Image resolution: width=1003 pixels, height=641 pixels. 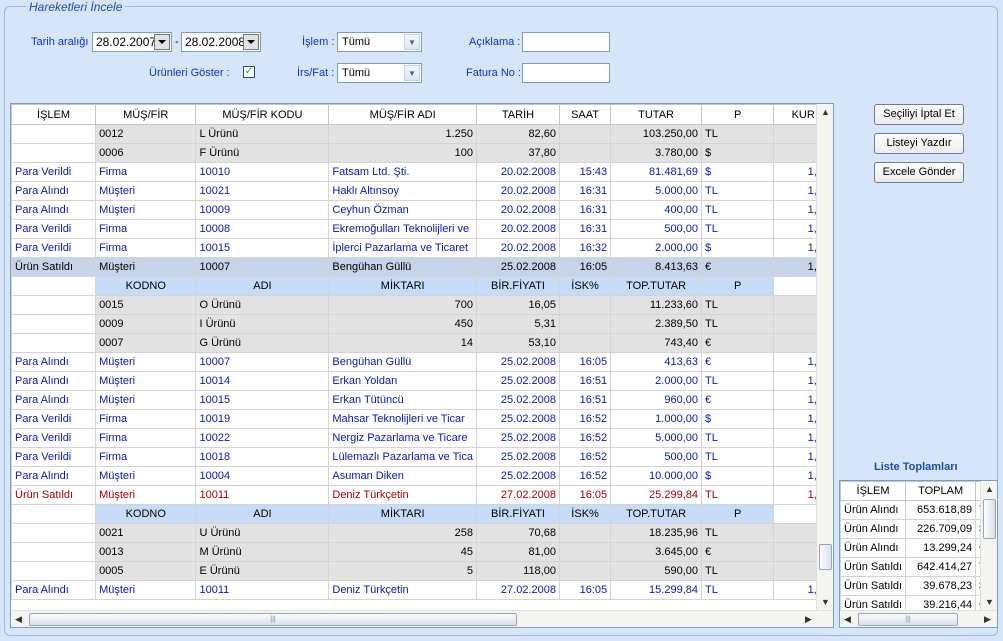 I want to click on totals-column-header: TOPLAM, so click(x=941, y=491).